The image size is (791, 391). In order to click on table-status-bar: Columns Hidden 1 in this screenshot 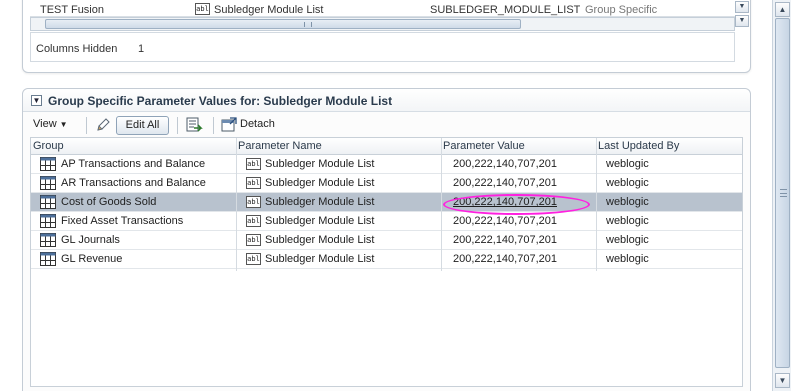, I will do `click(382, 47)`.